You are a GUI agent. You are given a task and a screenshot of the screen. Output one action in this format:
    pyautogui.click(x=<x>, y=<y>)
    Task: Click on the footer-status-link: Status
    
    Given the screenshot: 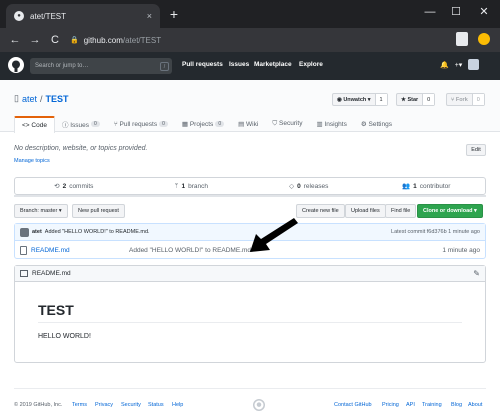 What is the action you would take?
    pyautogui.click(x=156, y=405)
    